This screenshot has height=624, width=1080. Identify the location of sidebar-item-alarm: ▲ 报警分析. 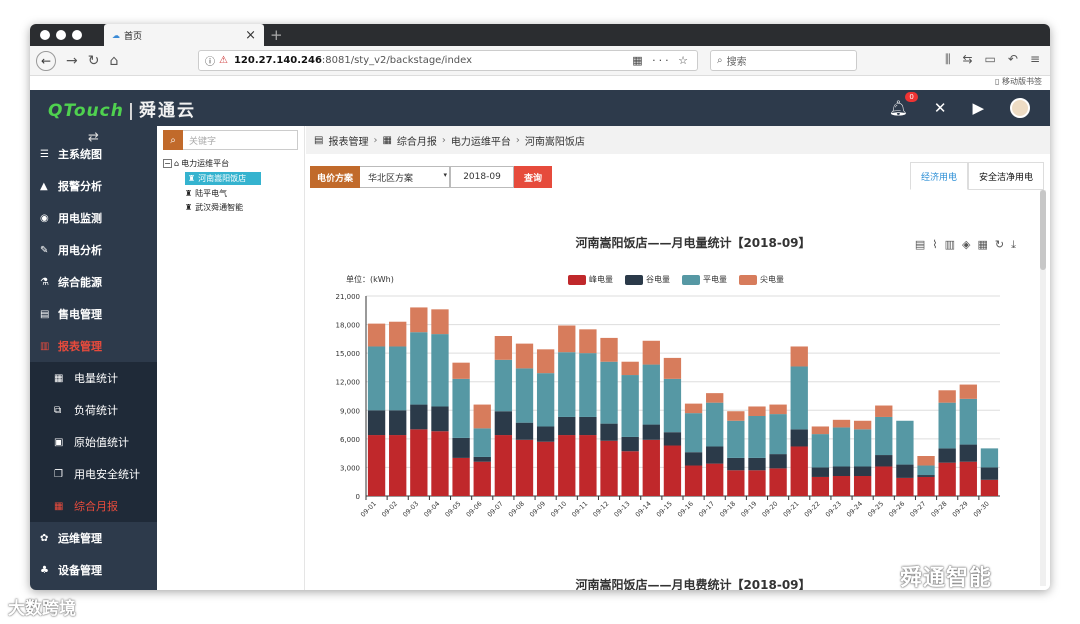
(93, 186).